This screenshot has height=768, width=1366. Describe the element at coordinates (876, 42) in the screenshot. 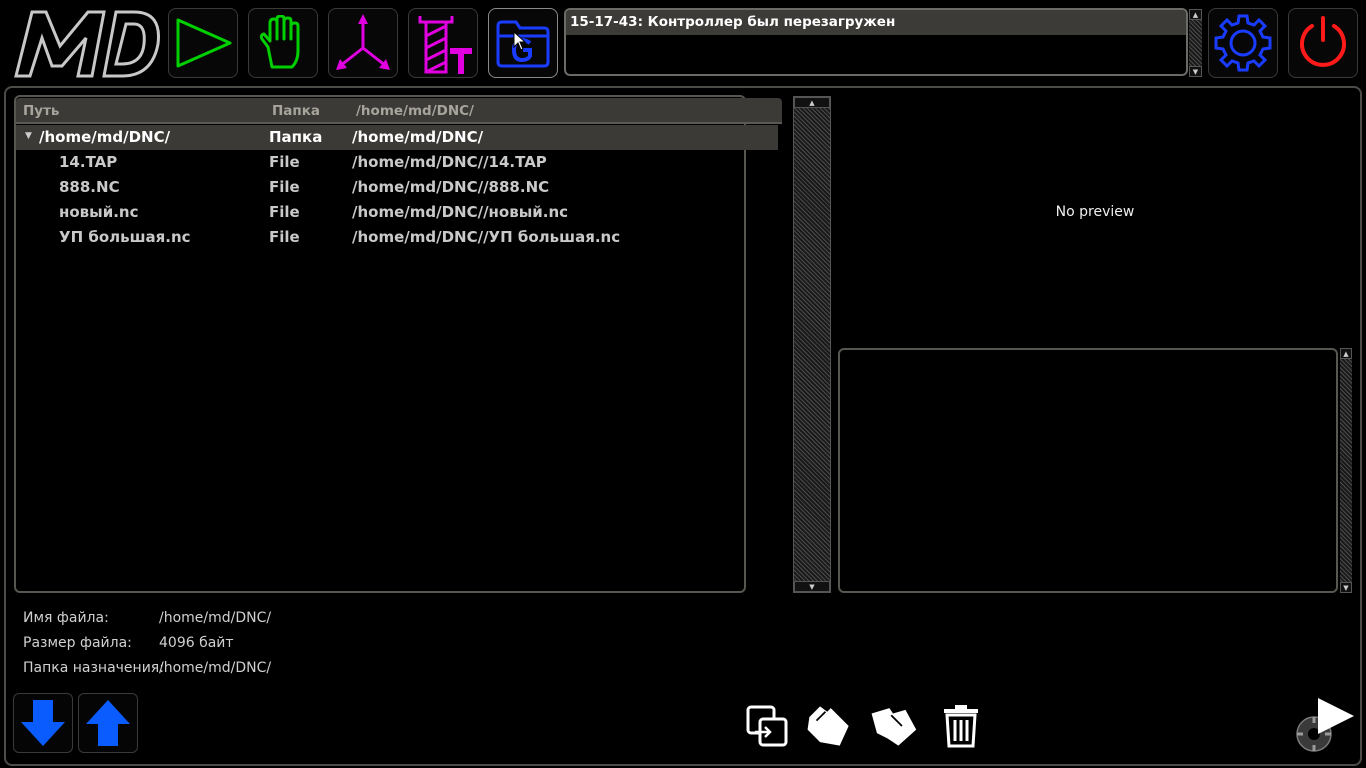

I see `message-log: 15-17-43: Контроллер был перезагружен` at that location.